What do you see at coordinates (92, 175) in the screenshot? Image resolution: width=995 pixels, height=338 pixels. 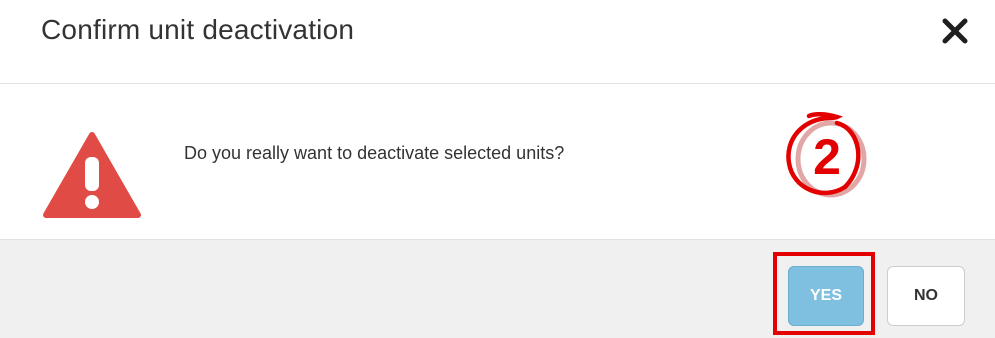 I see `warning-triangle-icon` at bounding box center [92, 175].